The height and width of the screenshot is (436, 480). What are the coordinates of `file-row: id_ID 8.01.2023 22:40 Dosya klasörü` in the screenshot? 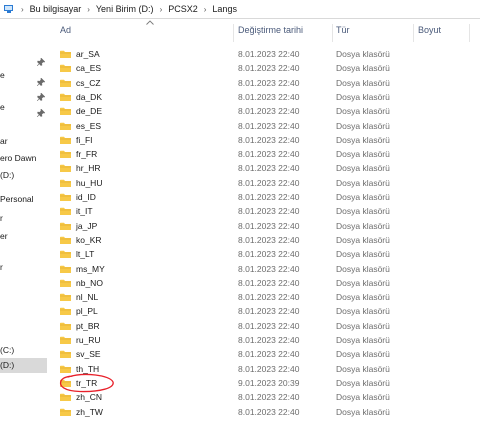 It's located at (261, 197).